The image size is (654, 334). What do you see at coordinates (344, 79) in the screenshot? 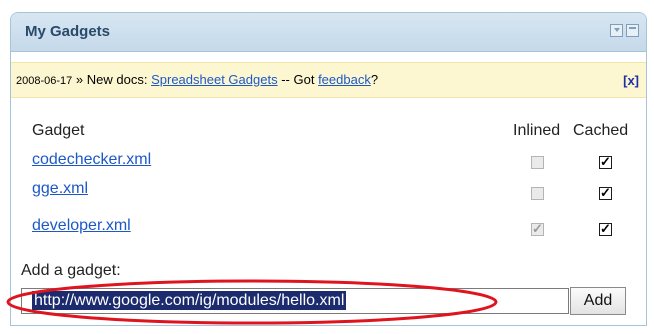
I see `feedback-link: feedback` at bounding box center [344, 79].